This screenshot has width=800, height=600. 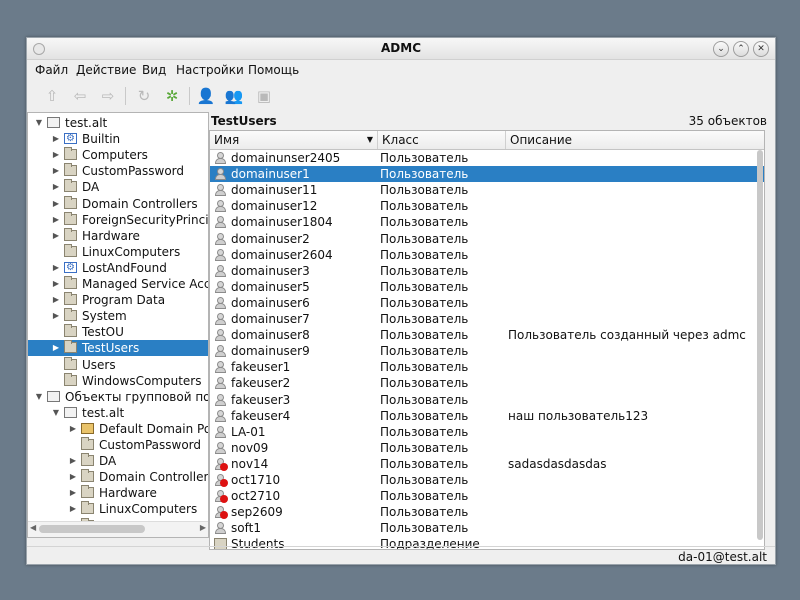 What do you see at coordinates (118, 397) in the screenshot?
I see `tree-item: ▼ Объекты групповой политики` at bounding box center [118, 397].